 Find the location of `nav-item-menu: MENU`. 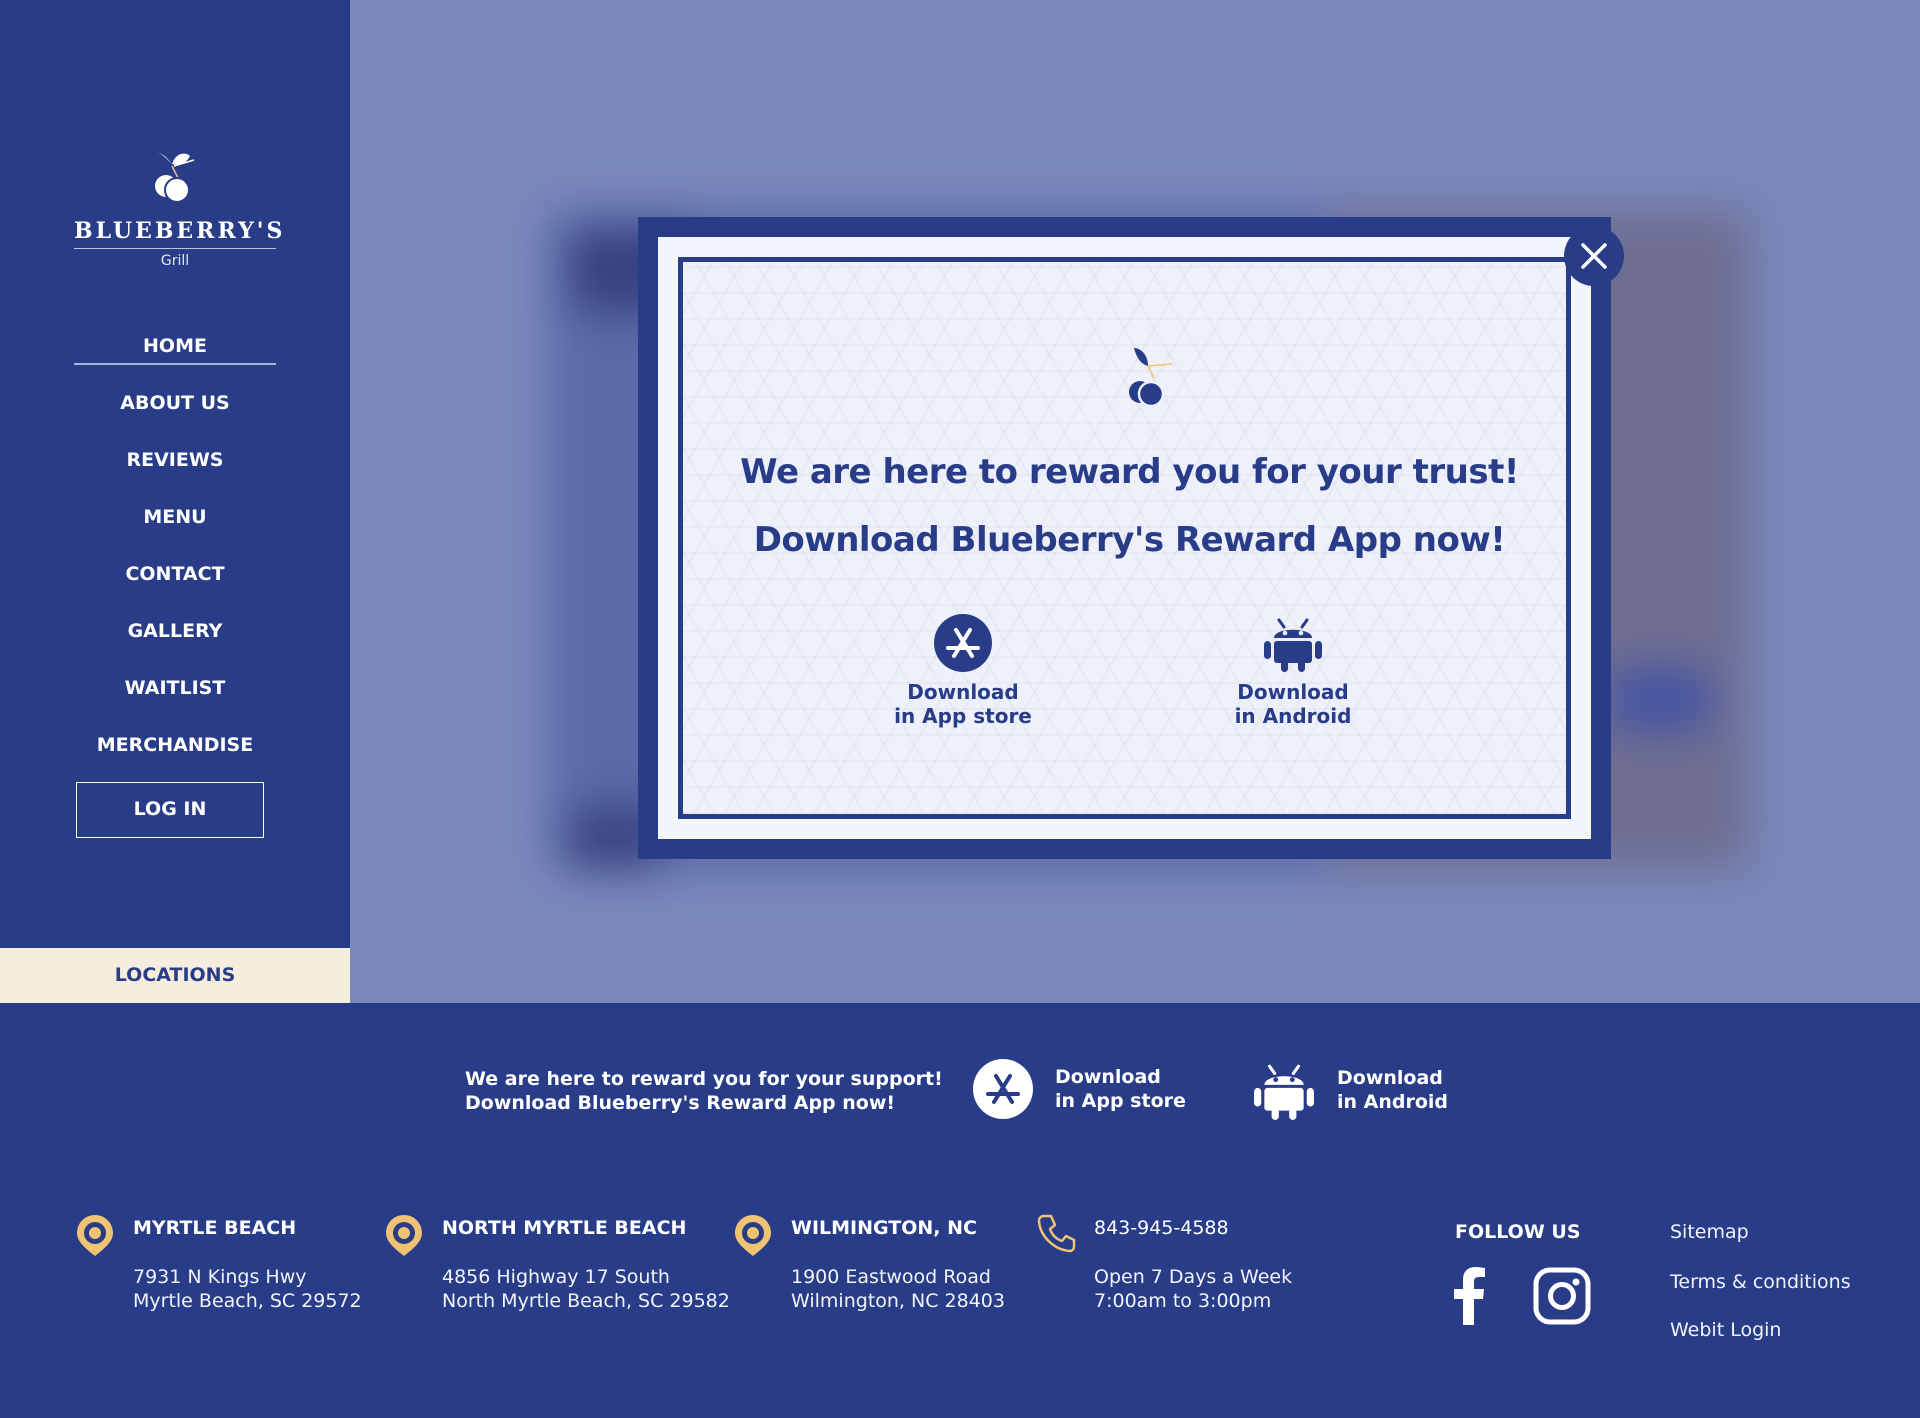

nav-item-menu: MENU is located at coordinates (175, 526).